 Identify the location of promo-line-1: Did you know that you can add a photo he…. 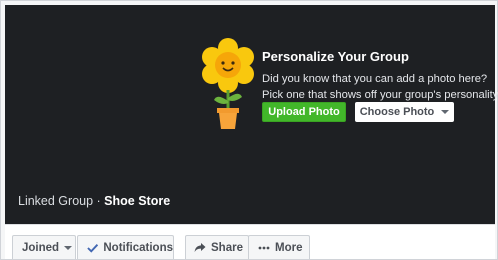
(375, 79).